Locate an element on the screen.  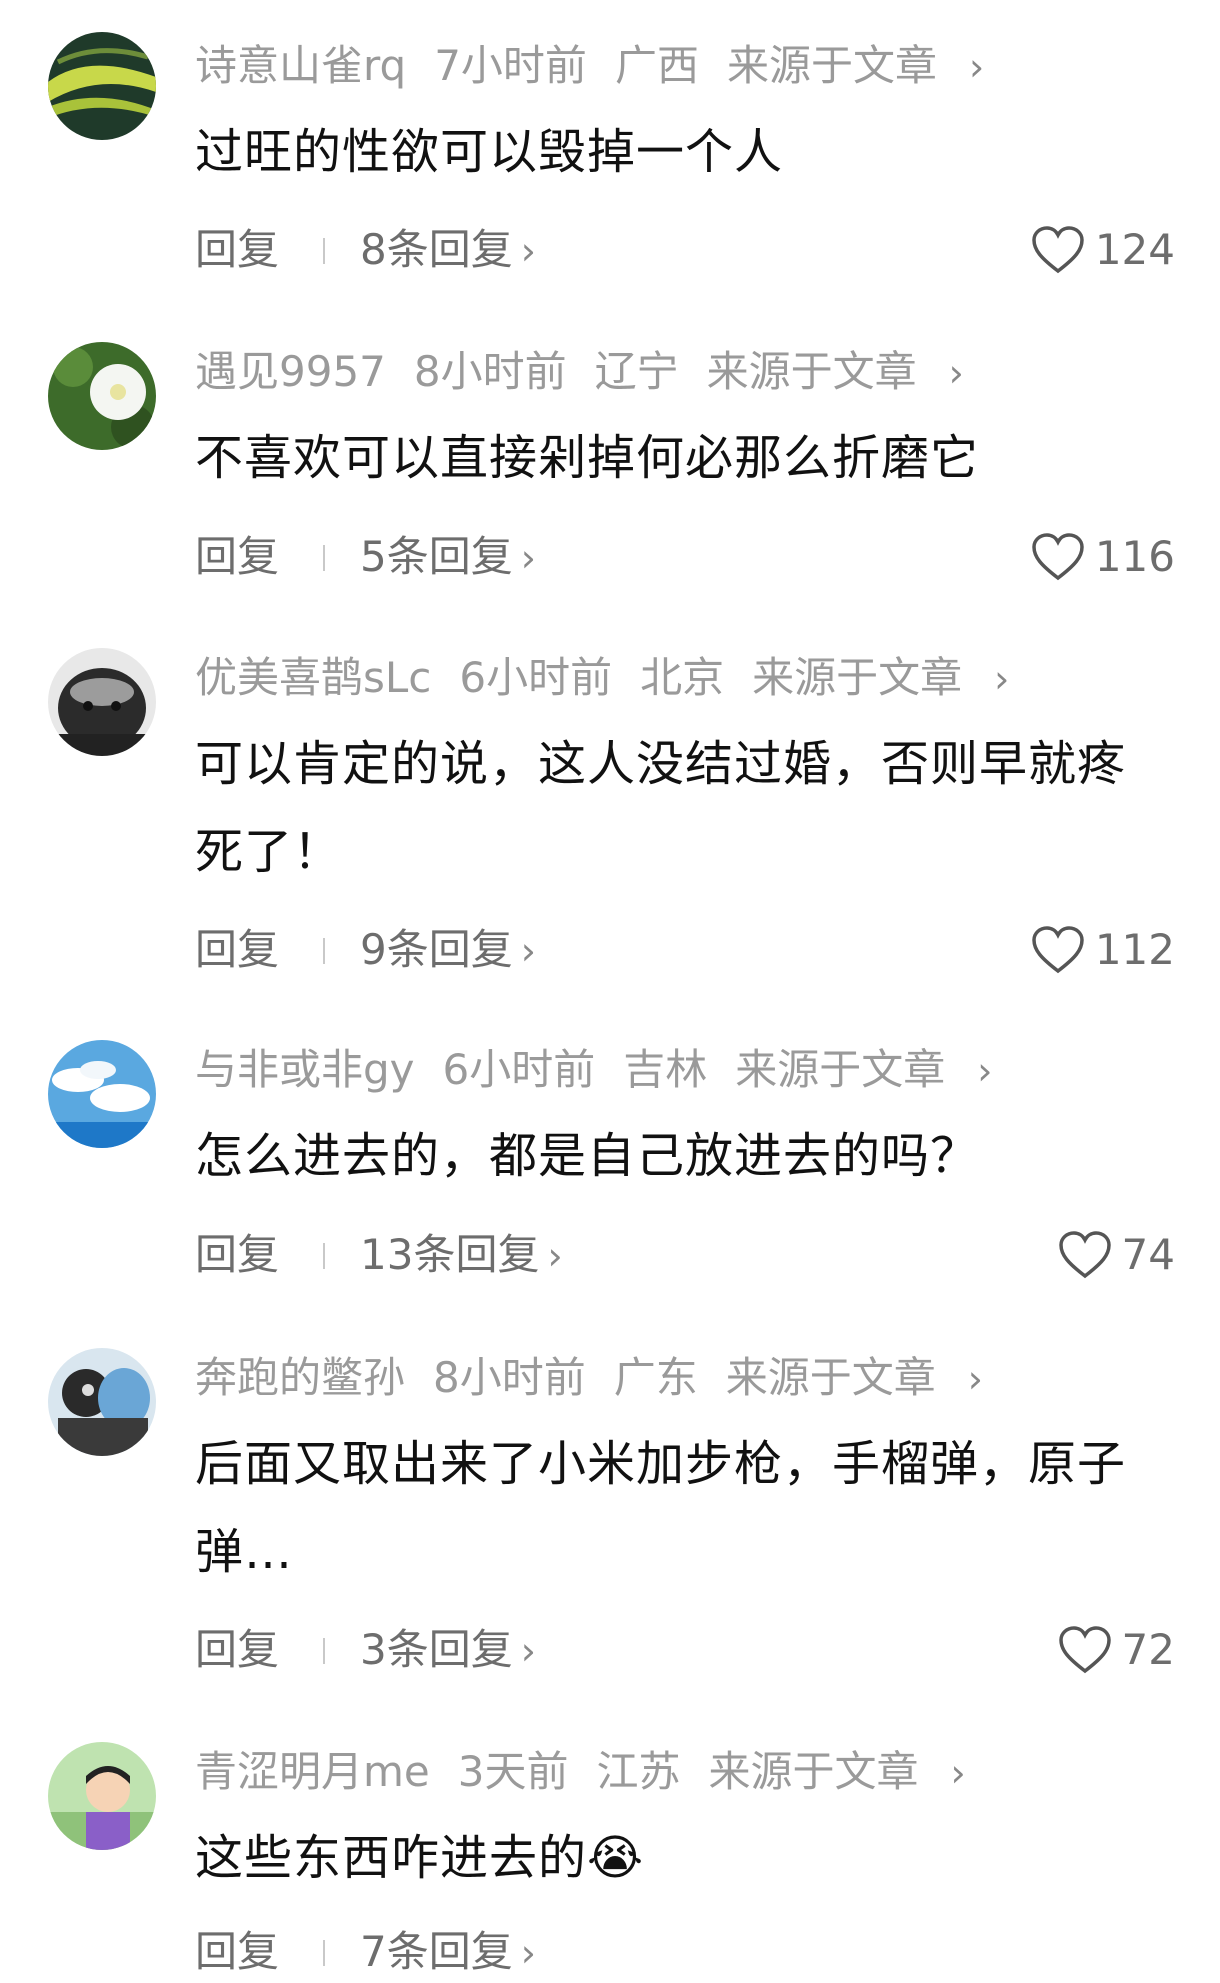
comment-text: 不喜欢可以直接剁掉何必那么折磨它 is located at coordinates (587, 458).